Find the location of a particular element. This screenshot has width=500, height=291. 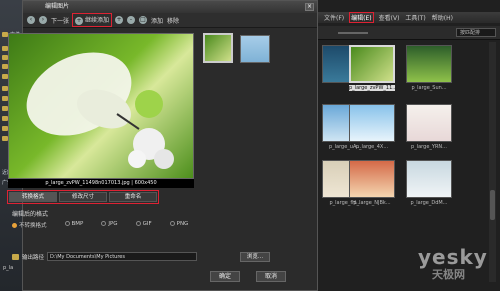

back-icon: ‹ is located at coordinates (31, 20).